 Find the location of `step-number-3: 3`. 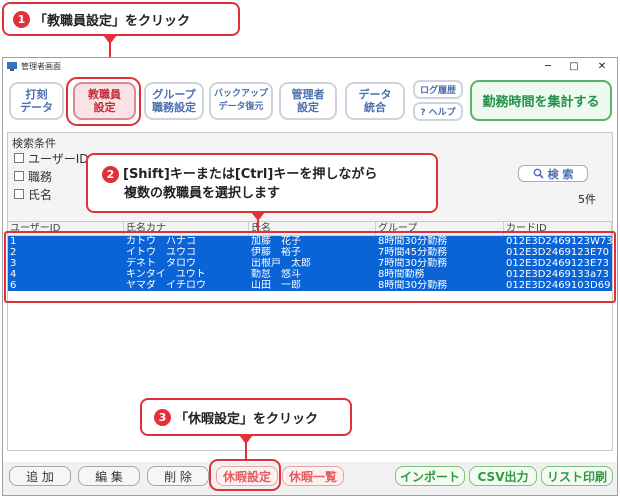

step-number-3: 3 is located at coordinates (162, 417).